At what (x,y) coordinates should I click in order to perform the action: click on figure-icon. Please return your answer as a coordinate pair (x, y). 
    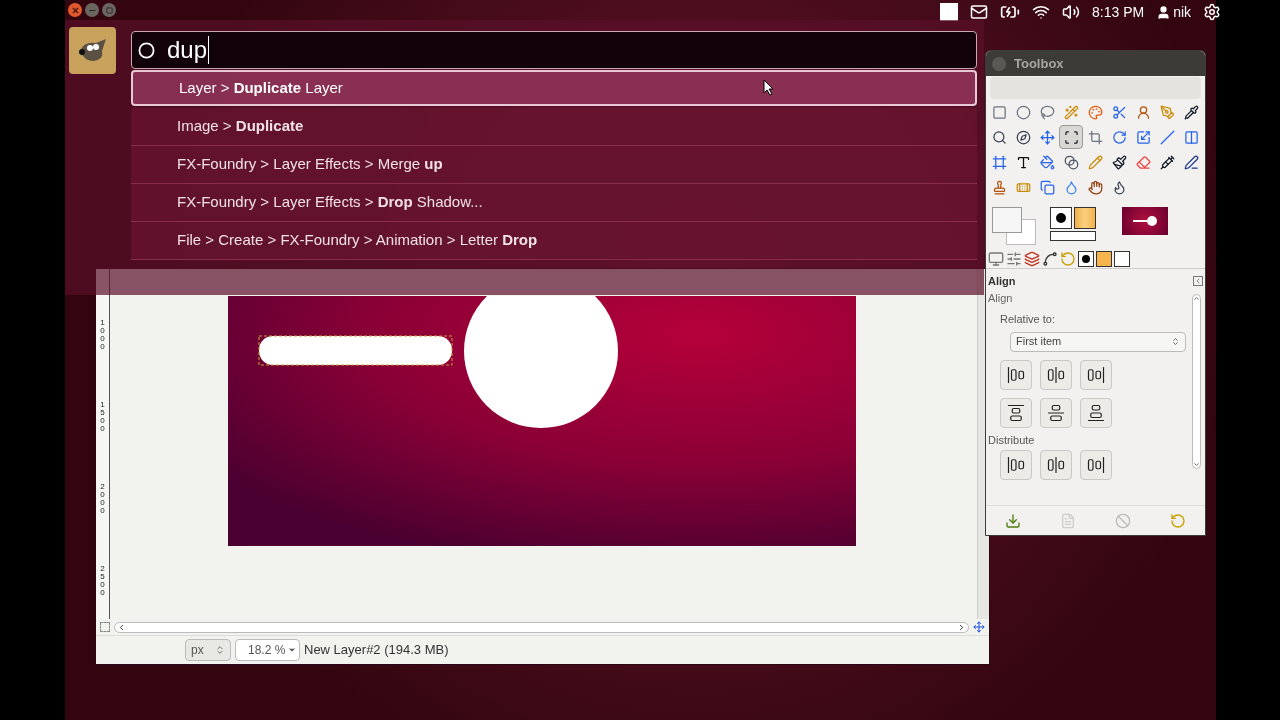
    Looking at the image, I should click on (1143, 112).